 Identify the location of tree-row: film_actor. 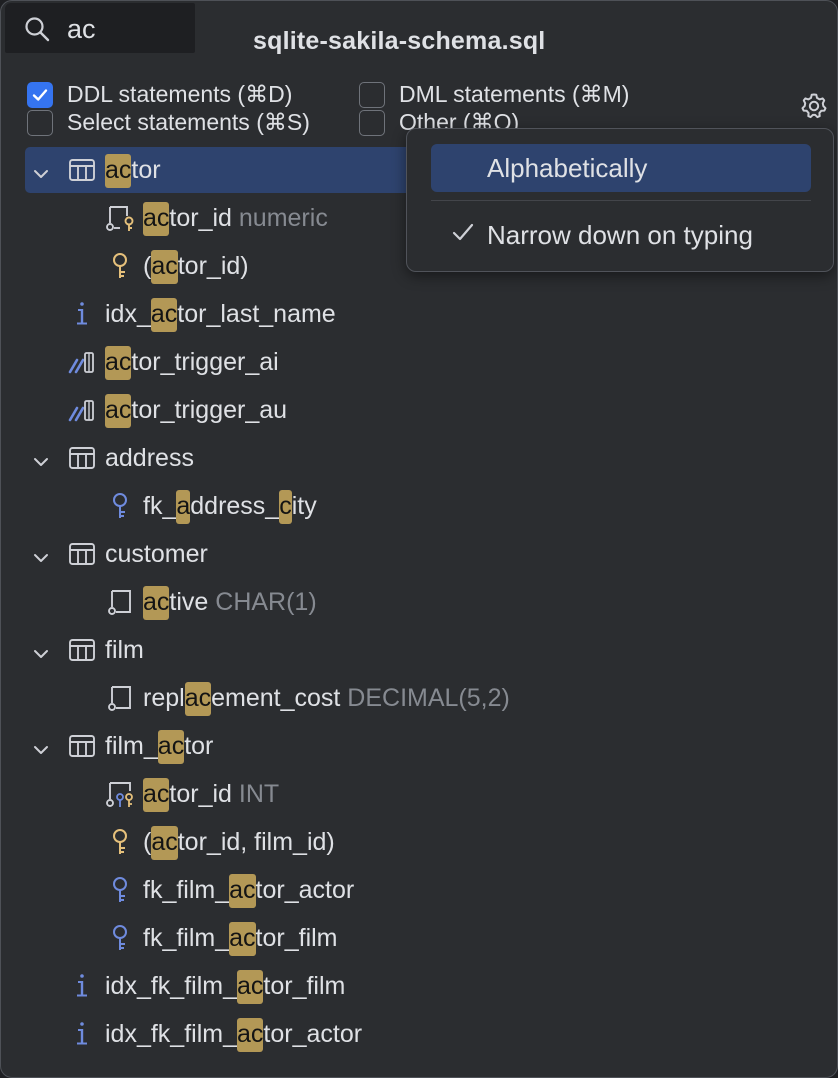
(431, 746).